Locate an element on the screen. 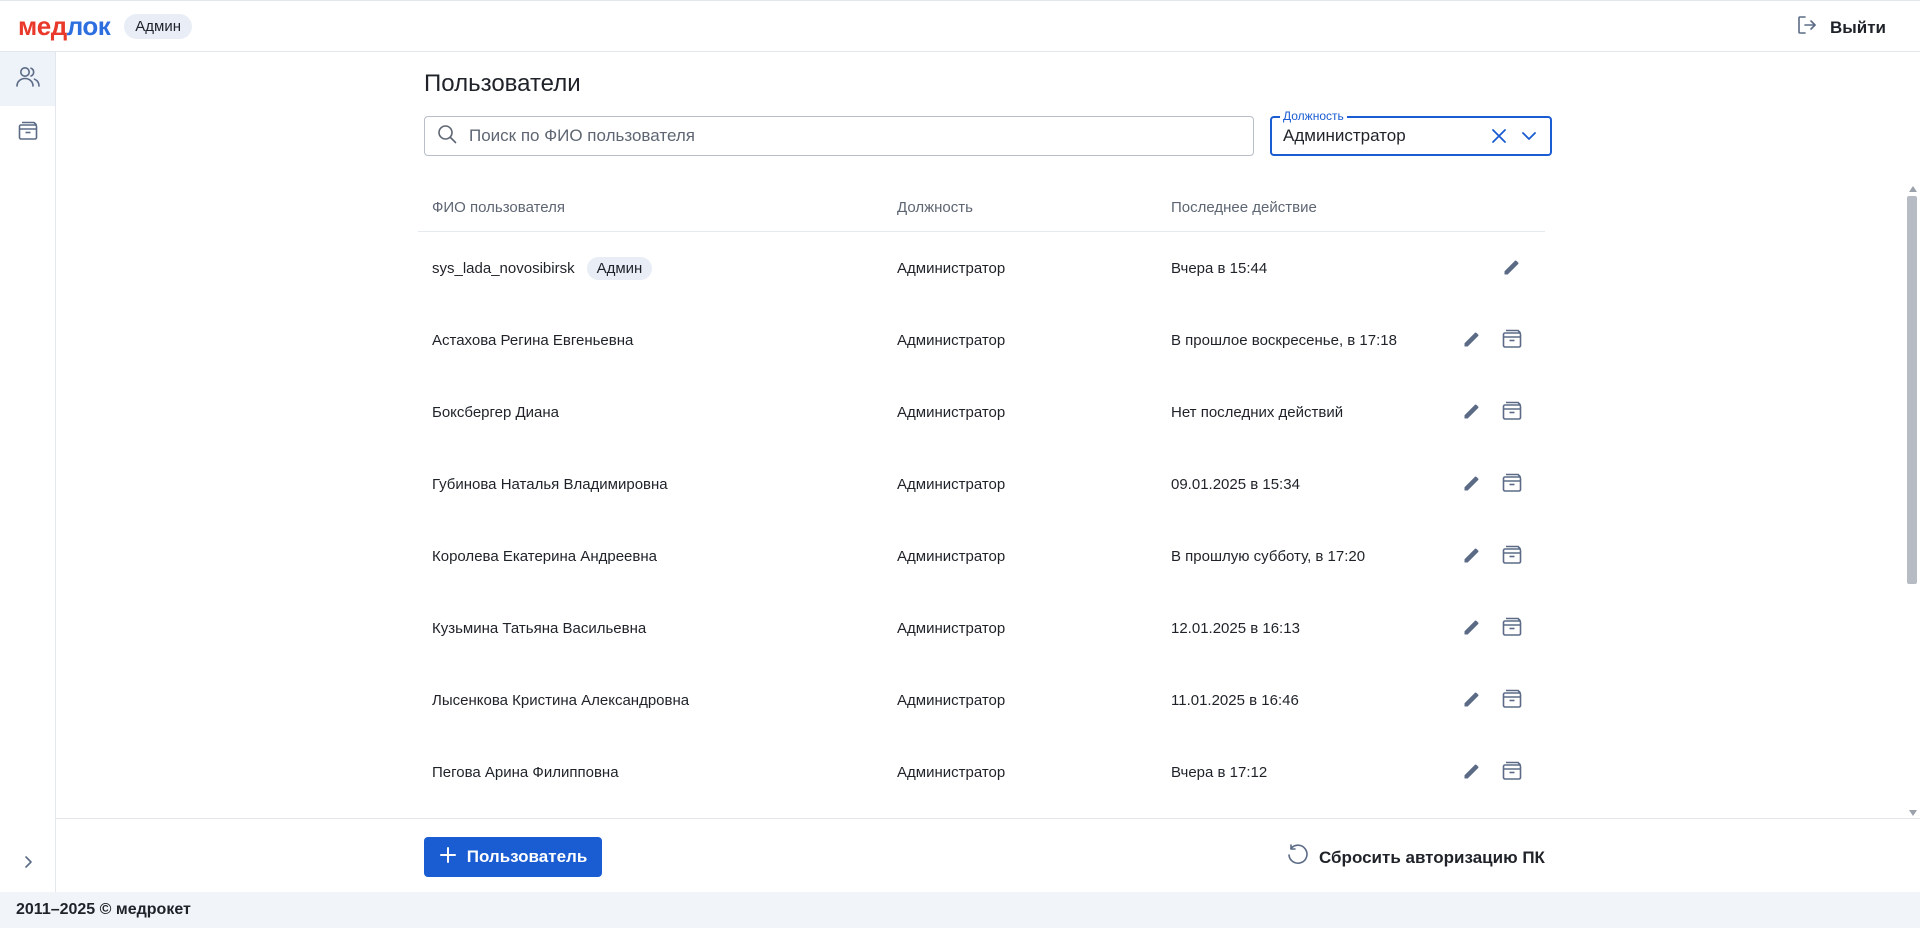 Image resolution: width=1920 pixels, height=928 pixels. user-name-cell: Губинова Наталья Владимировна is located at coordinates (550, 484).